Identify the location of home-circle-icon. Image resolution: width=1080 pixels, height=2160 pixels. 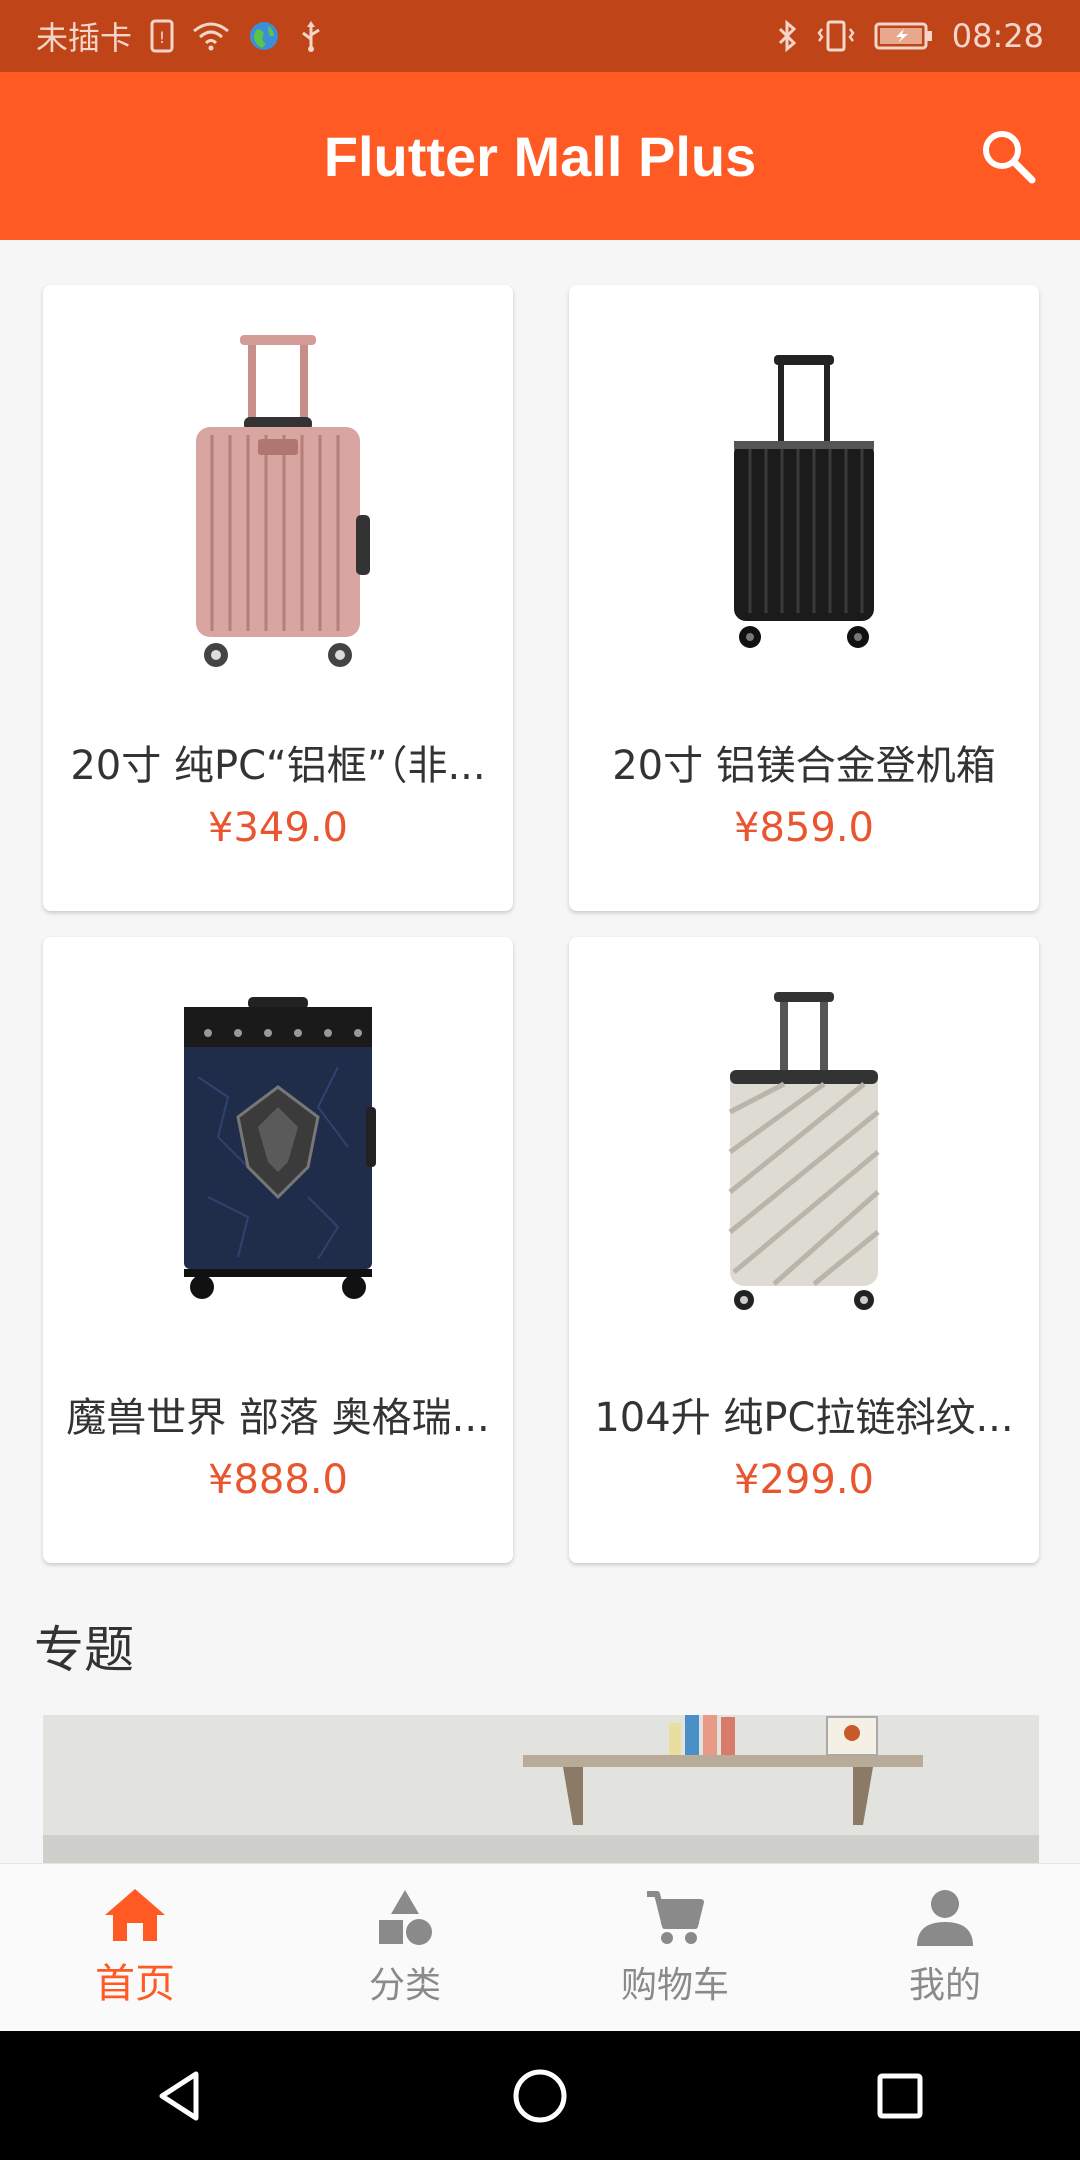
(540, 2095).